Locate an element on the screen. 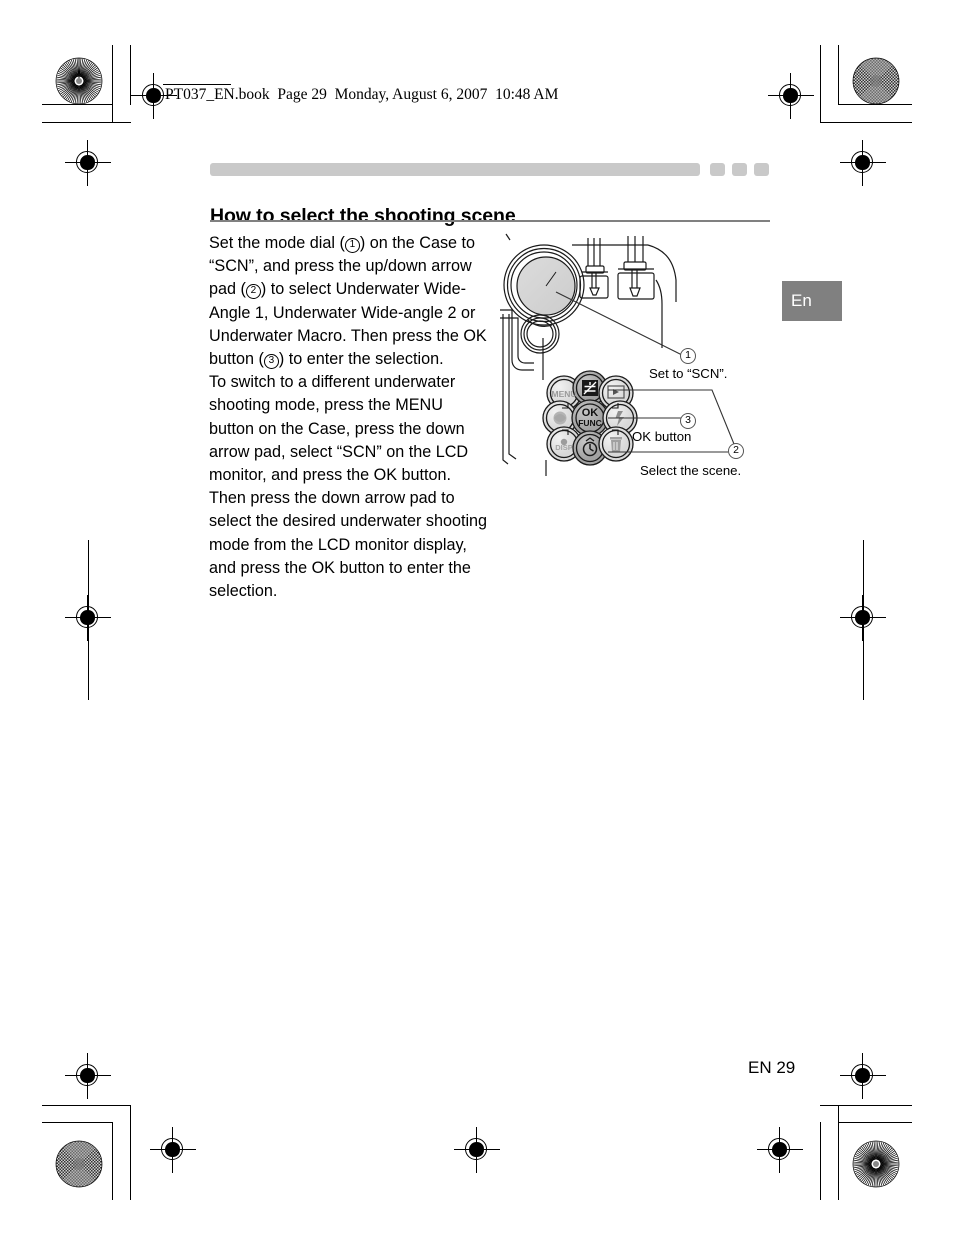  language-tab-label: En is located at coordinates (801, 300).